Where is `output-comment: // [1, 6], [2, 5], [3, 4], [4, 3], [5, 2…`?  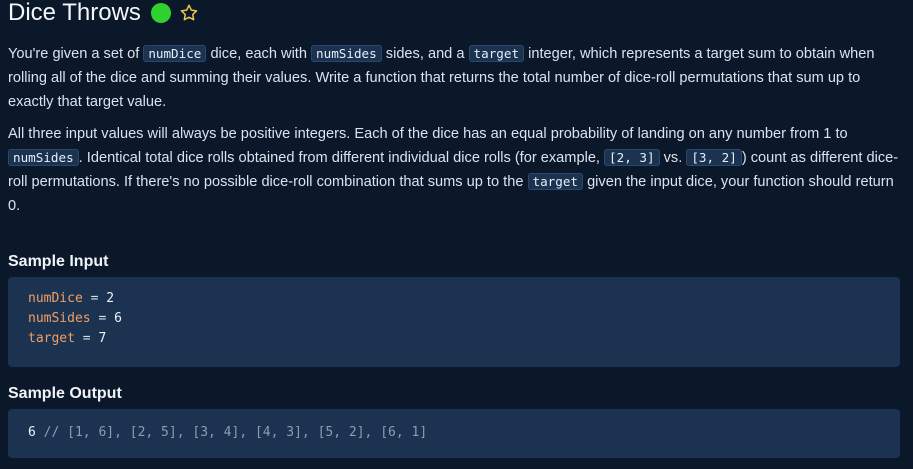
output-comment: // [1, 6], [2, 5], [3, 4], [4, 3], [5, 2… is located at coordinates (231, 432).